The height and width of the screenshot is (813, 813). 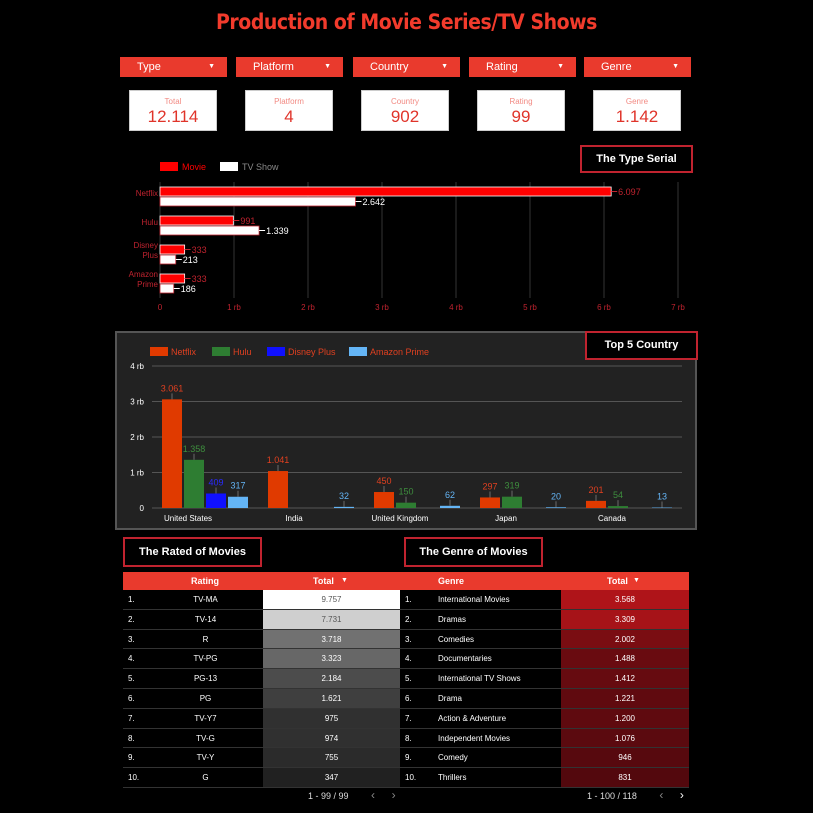 What do you see at coordinates (260, 167) in the screenshot?
I see `legend-label: TV Show` at bounding box center [260, 167].